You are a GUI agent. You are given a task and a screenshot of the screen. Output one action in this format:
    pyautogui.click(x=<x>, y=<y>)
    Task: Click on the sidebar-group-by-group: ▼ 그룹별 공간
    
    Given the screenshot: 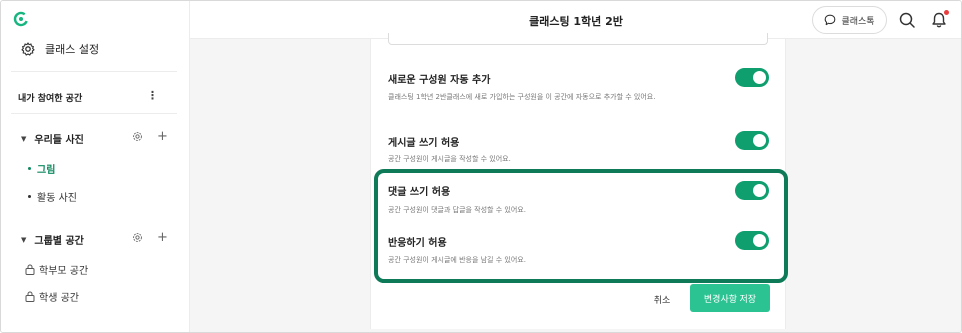 What is the action you would take?
    pyautogui.click(x=52, y=240)
    